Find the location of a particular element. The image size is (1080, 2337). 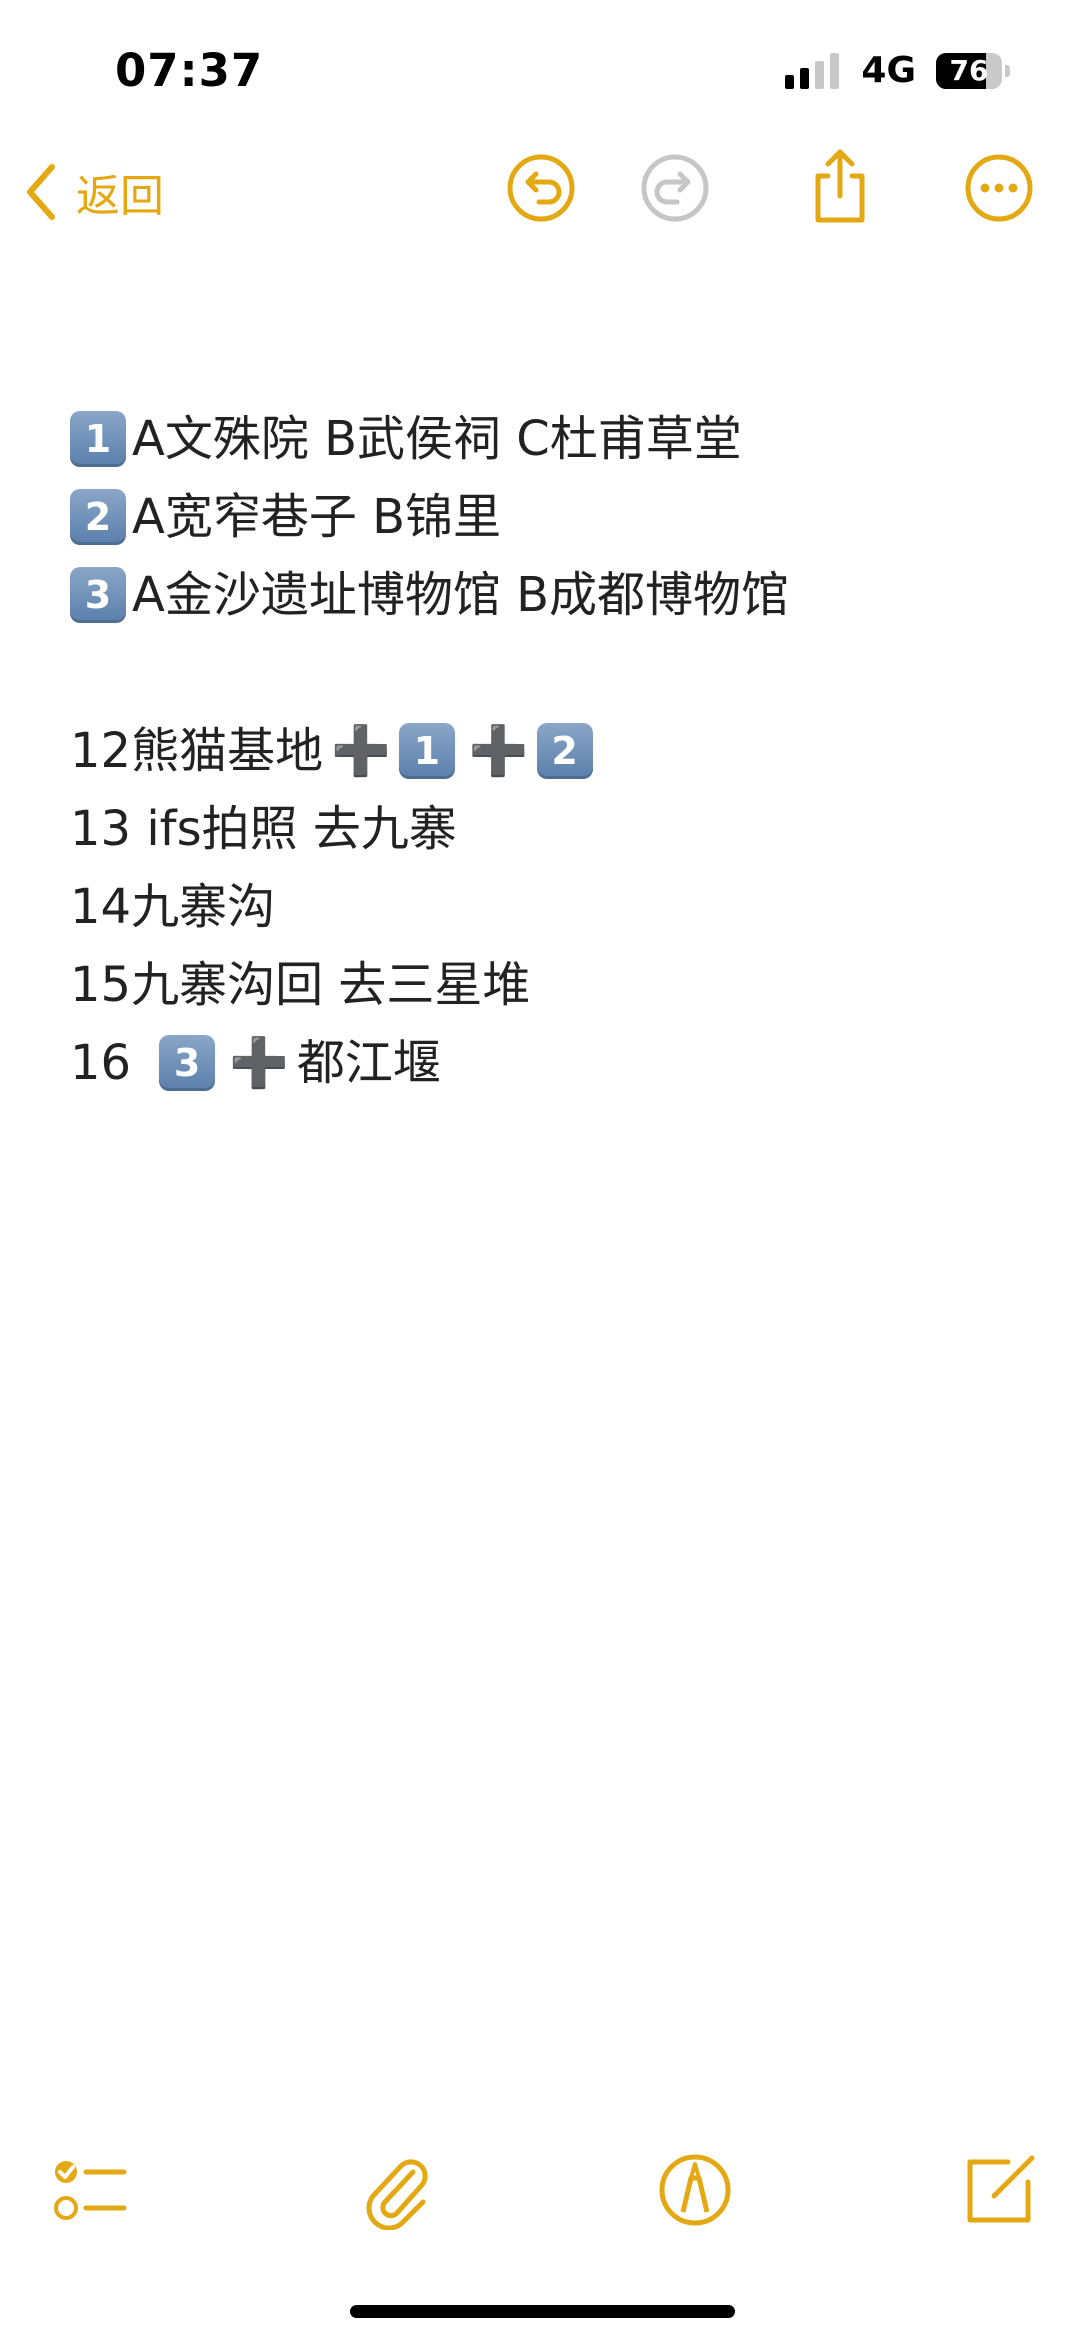

compose-icon is located at coordinates (1000, 2190).